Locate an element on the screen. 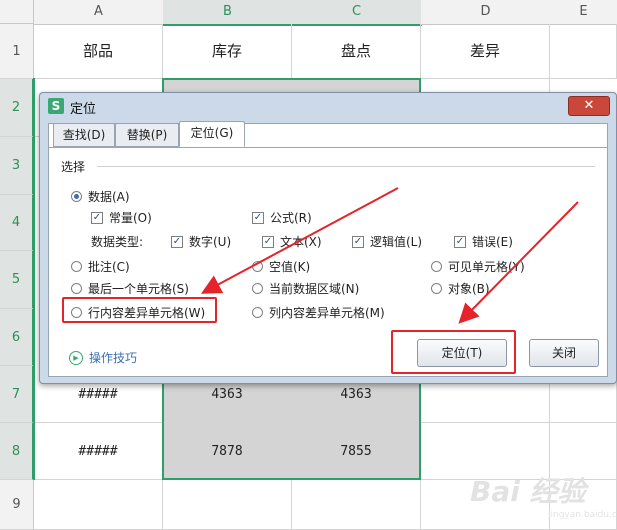  arrow-to-row-diff is located at coordinates (299, 240).